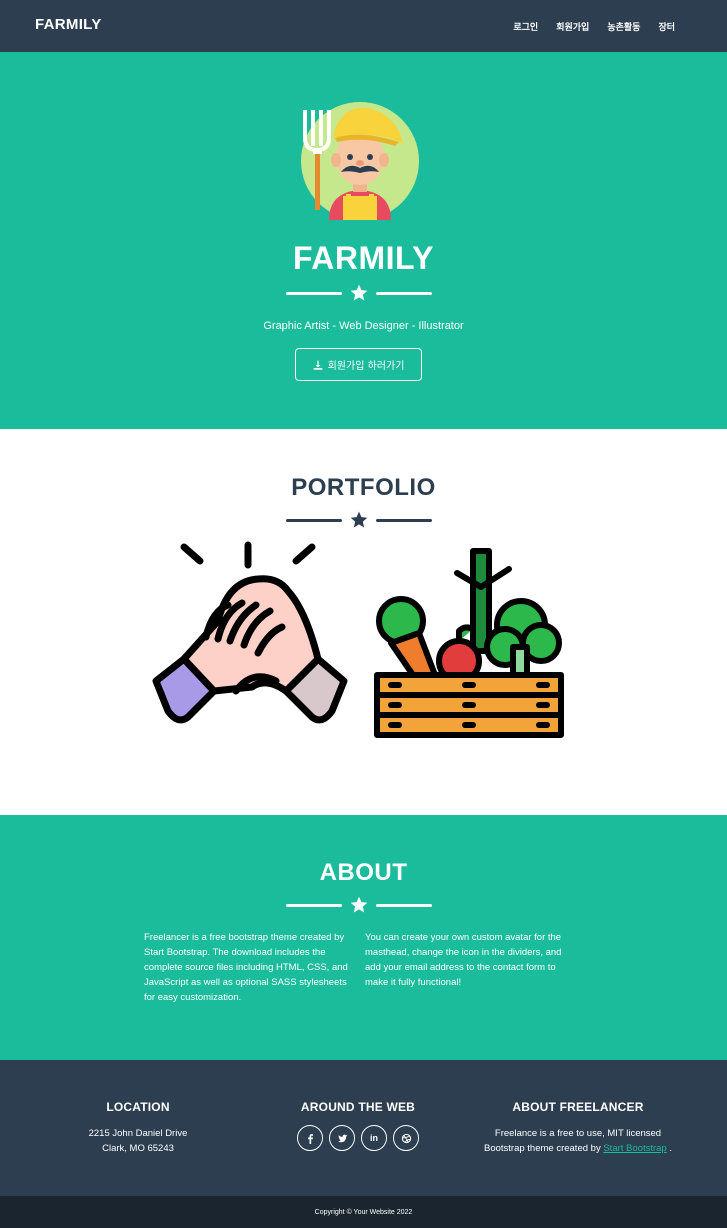  I want to click on nav-farm-activity: 농촌활동, so click(623, 26).